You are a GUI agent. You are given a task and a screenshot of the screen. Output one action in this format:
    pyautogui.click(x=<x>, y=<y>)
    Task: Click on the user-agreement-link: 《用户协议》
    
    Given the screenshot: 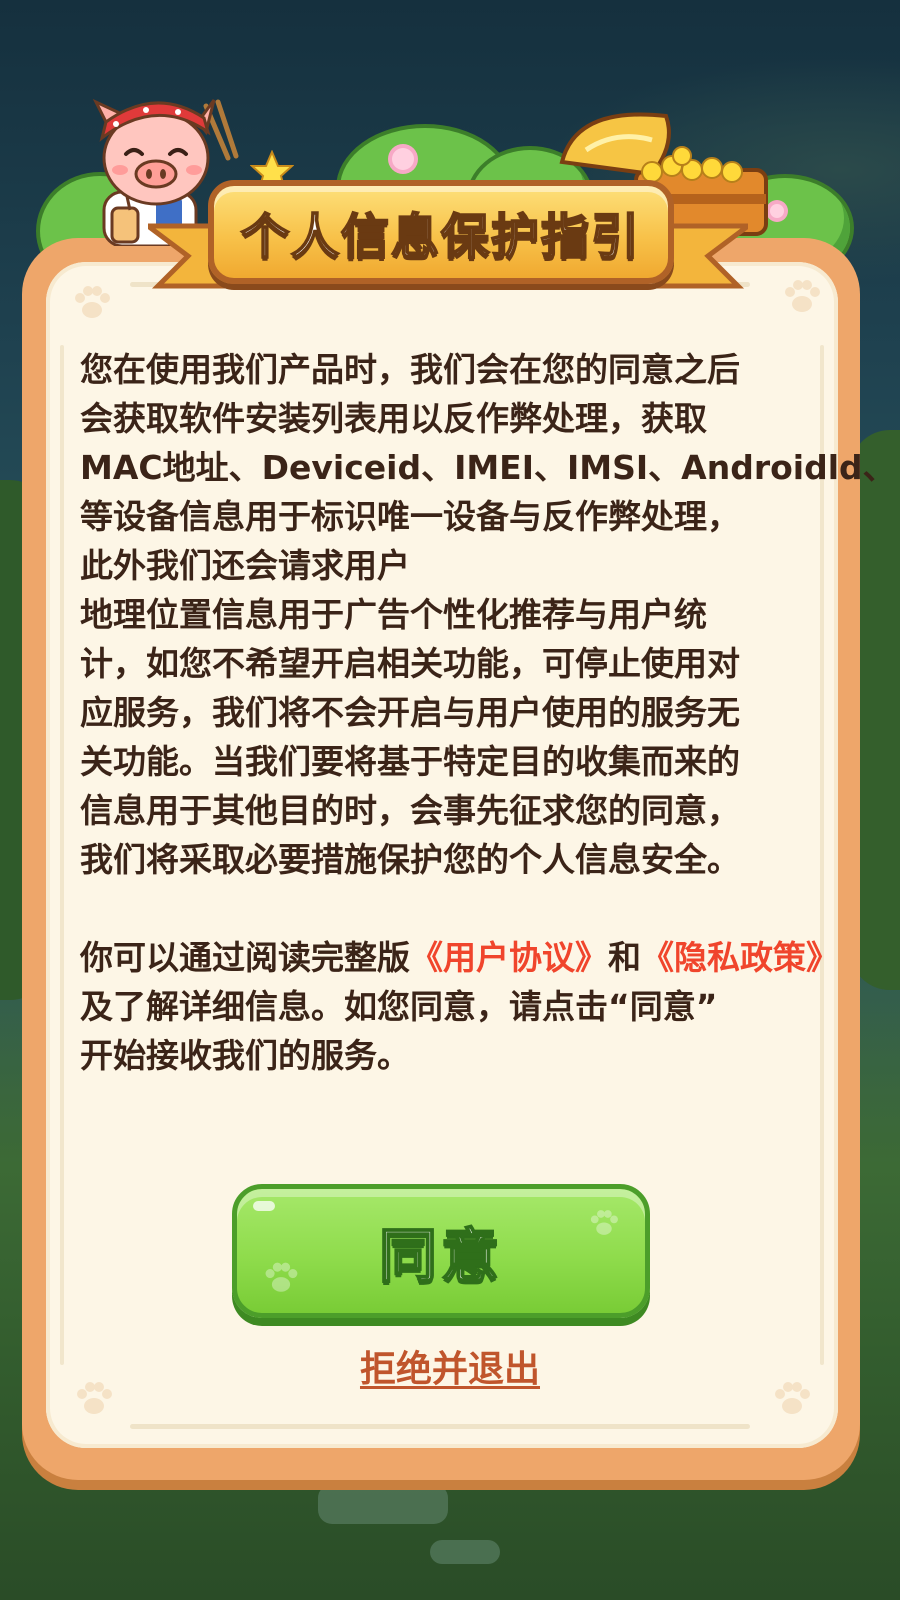 What is the action you would take?
    pyautogui.click(x=509, y=957)
    